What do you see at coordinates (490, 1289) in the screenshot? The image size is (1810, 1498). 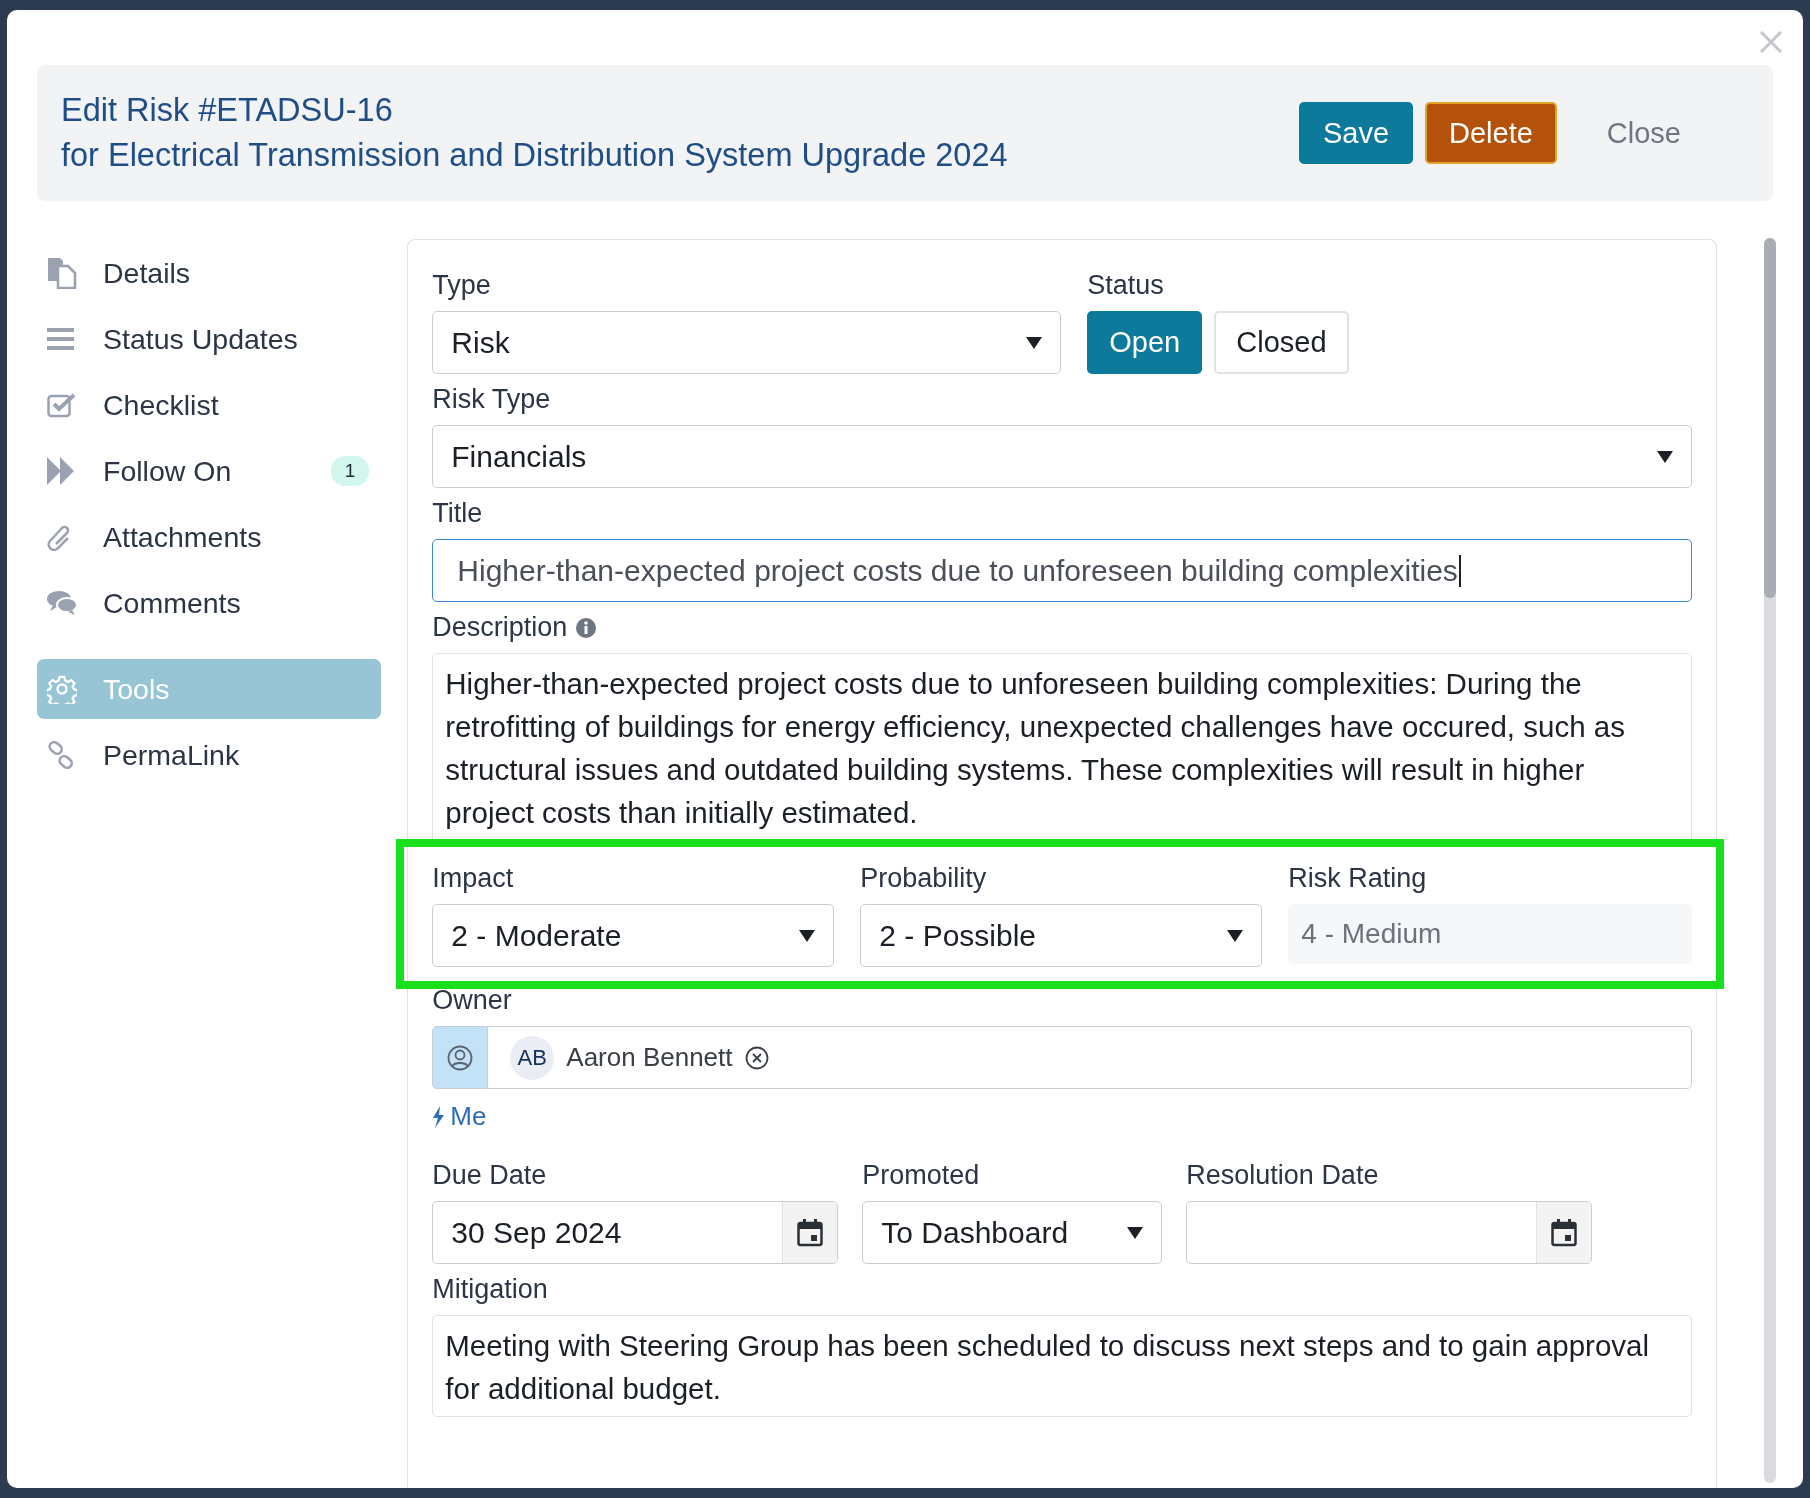 I see `field-label: Mitigation` at bounding box center [490, 1289].